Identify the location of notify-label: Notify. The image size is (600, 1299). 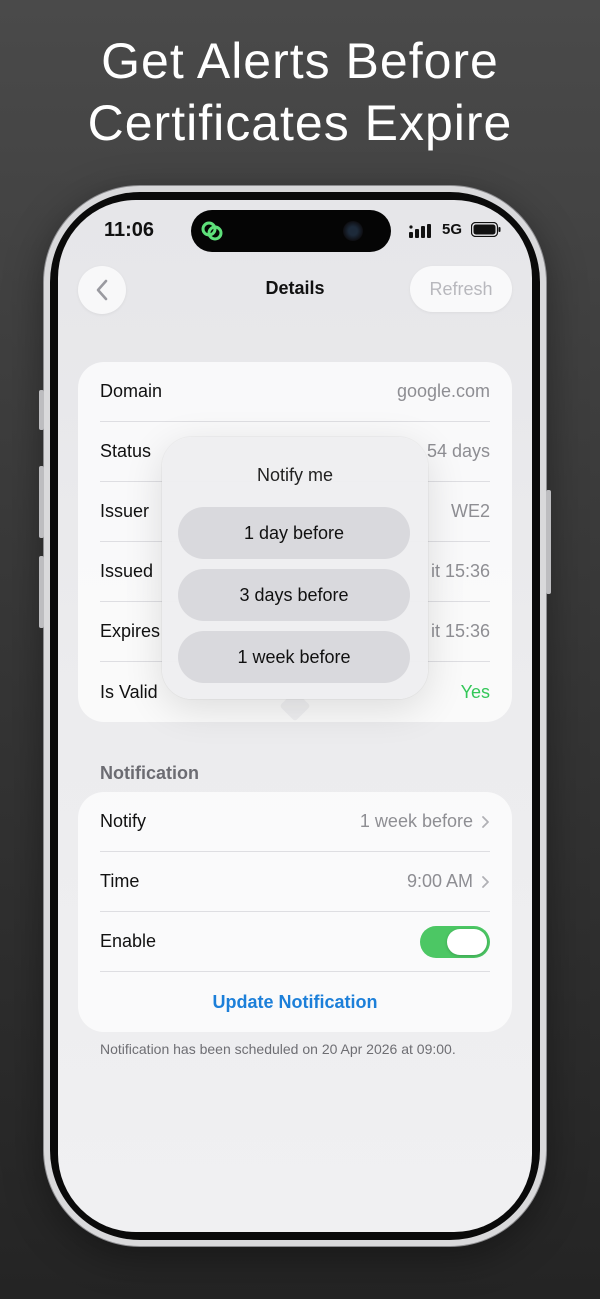
(123, 821).